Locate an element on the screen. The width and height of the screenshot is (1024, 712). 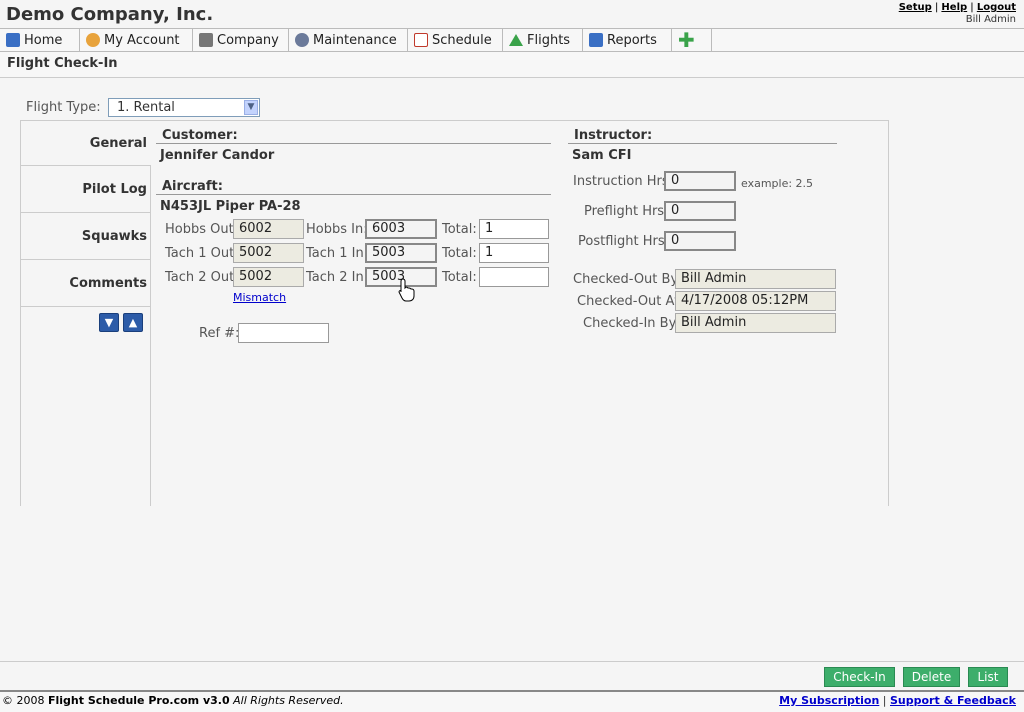
plus-icon: ✚ is located at coordinates (686, 40).